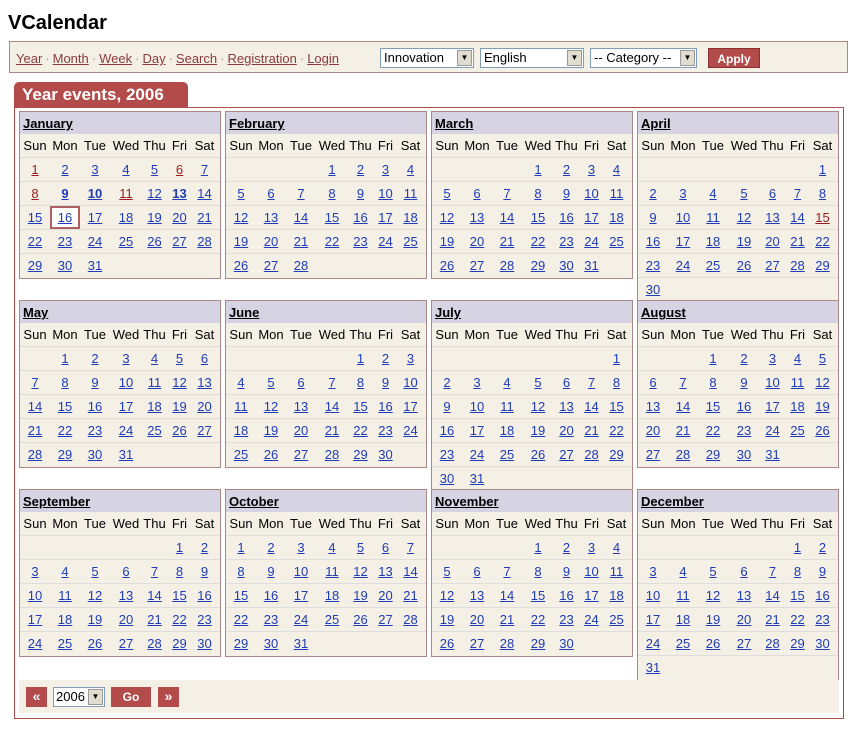  Describe the element at coordinates (643, 58) in the screenshot. I see `category-select: -- Category -- ▼` at that location.